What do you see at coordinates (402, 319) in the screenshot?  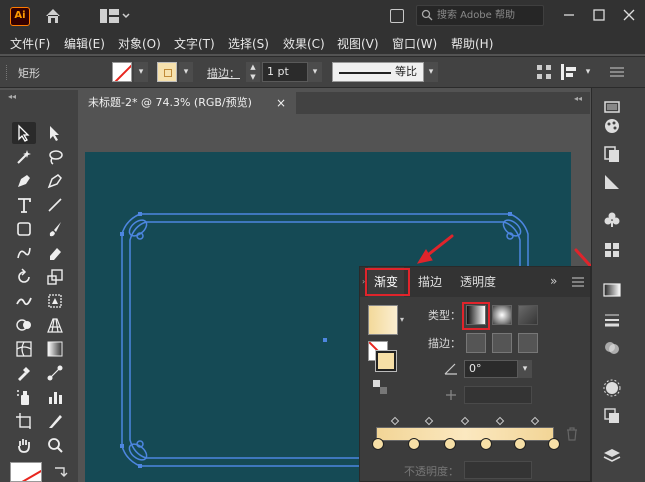 I see `gradient-preset-chevron-icon: ▾` at bounding box center [402, 319].